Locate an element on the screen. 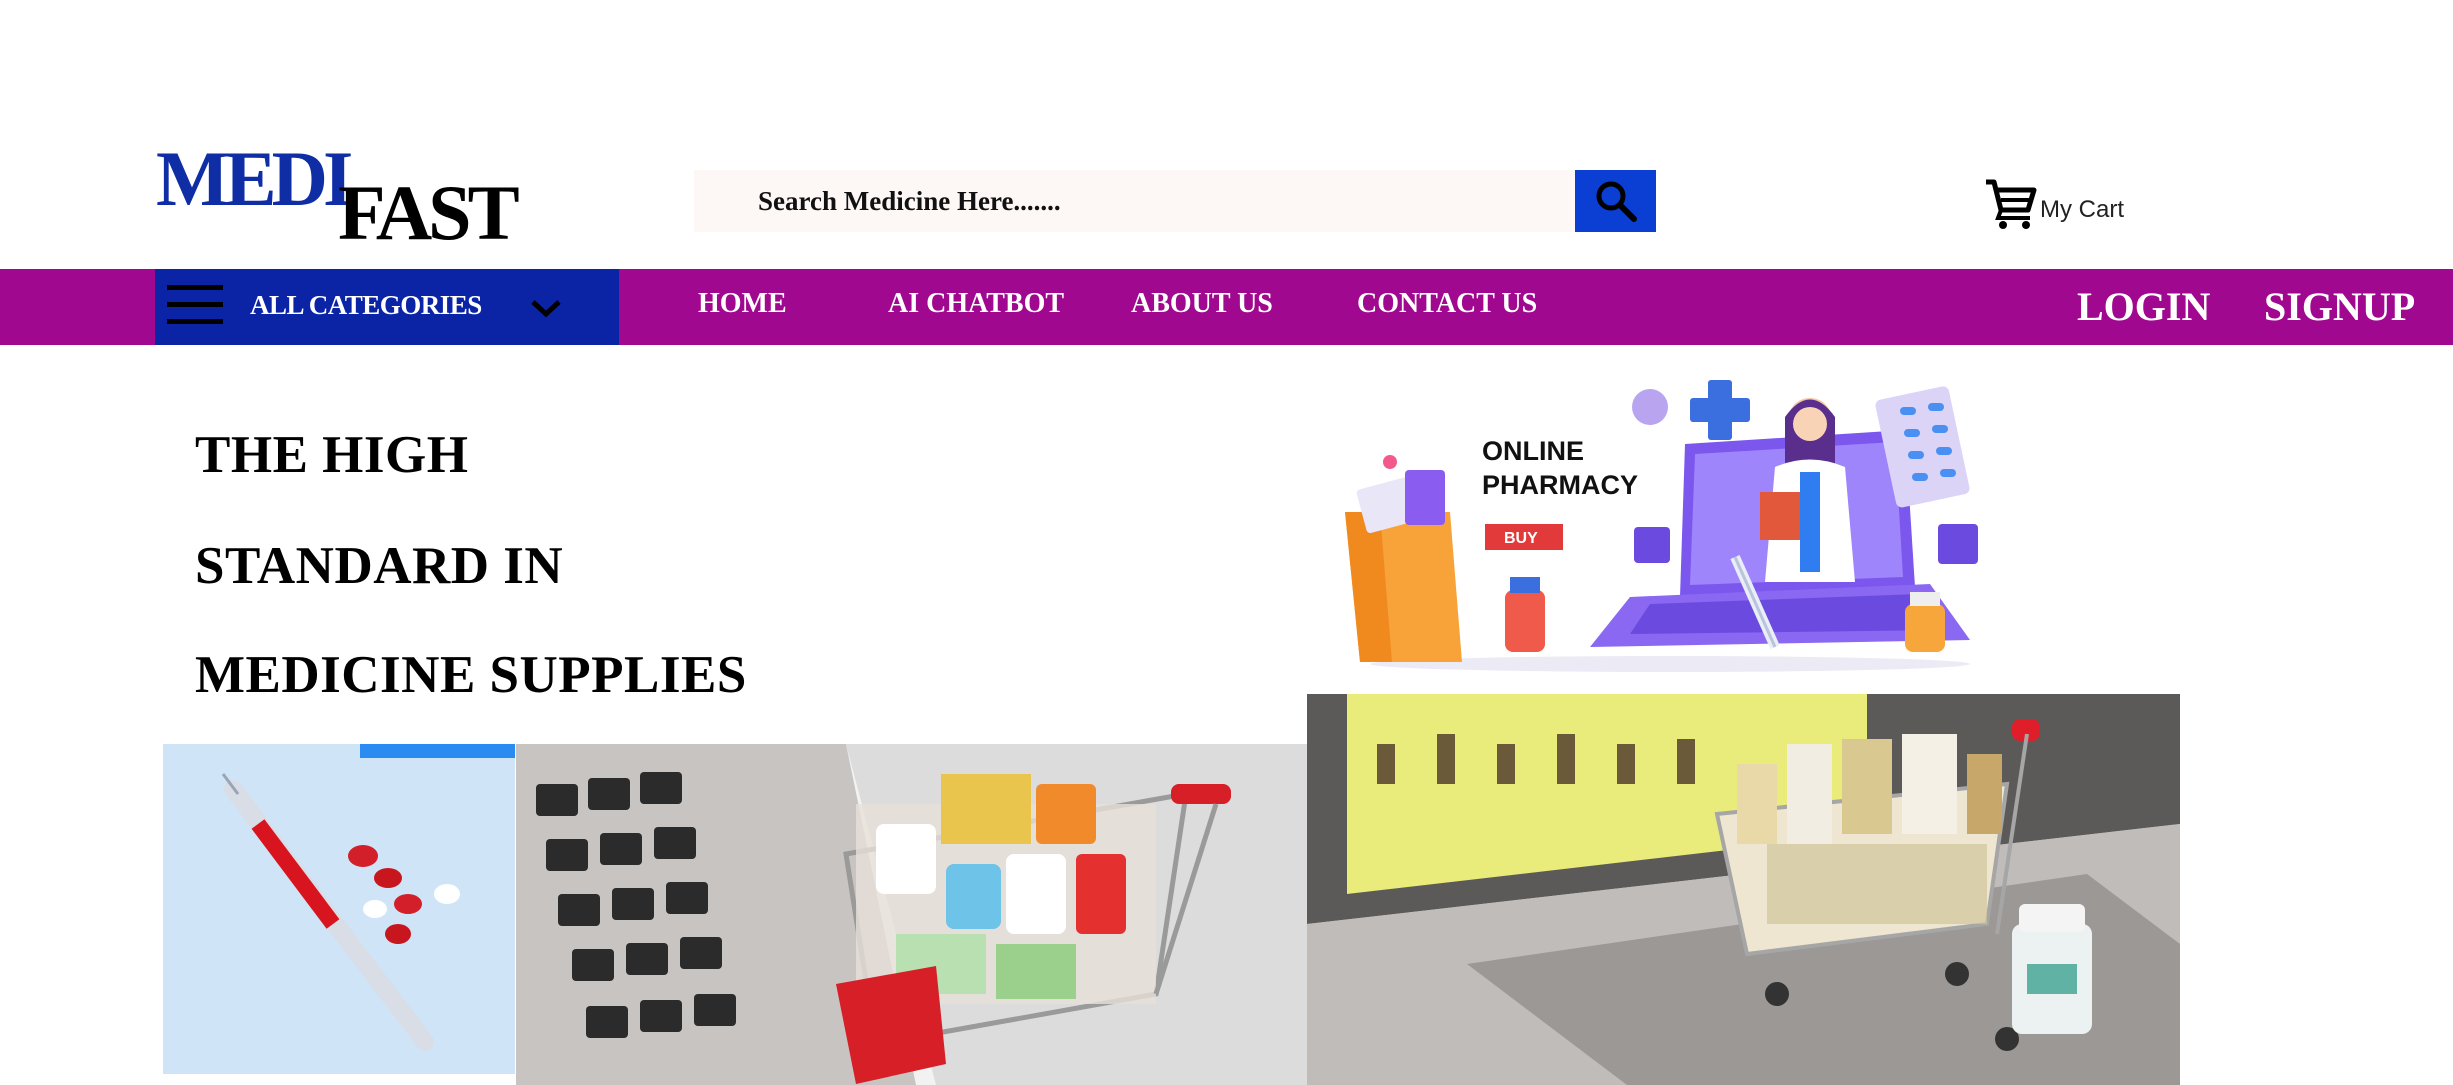 The width and height of the screenshot is (2453, 1085). logo-text-fast: FAST is located at coordinates (429, 212).